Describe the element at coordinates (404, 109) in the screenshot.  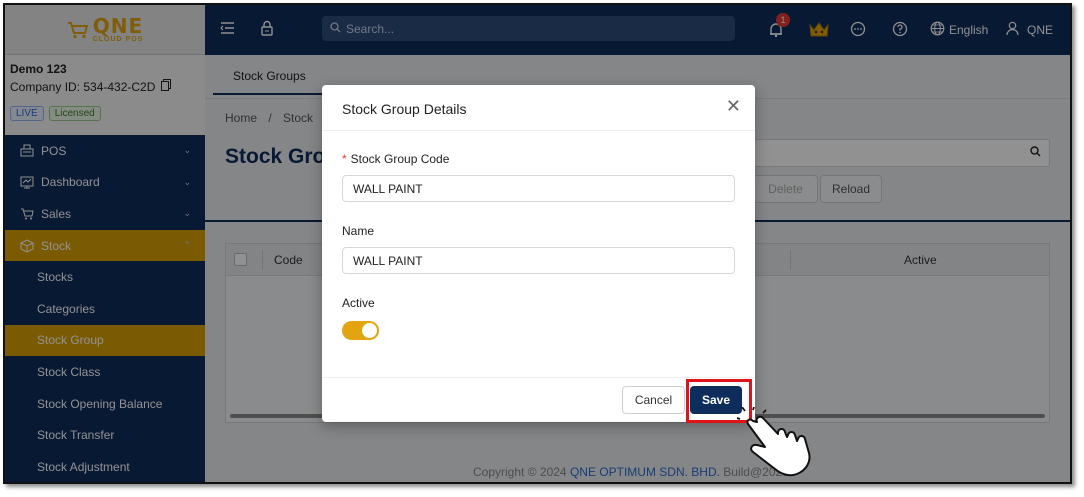
I see `dialog-title: Stock Group Details` at that location.